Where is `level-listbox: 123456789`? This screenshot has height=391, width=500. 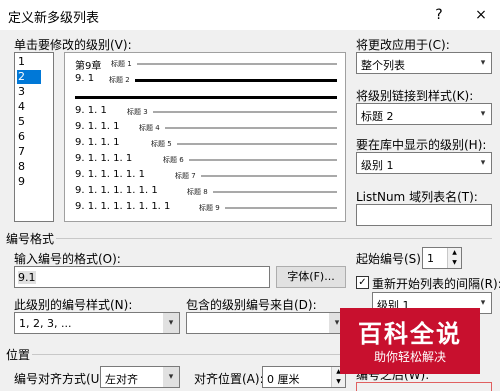
level-listbox: 123456789 is located at coordinates (34, 137).